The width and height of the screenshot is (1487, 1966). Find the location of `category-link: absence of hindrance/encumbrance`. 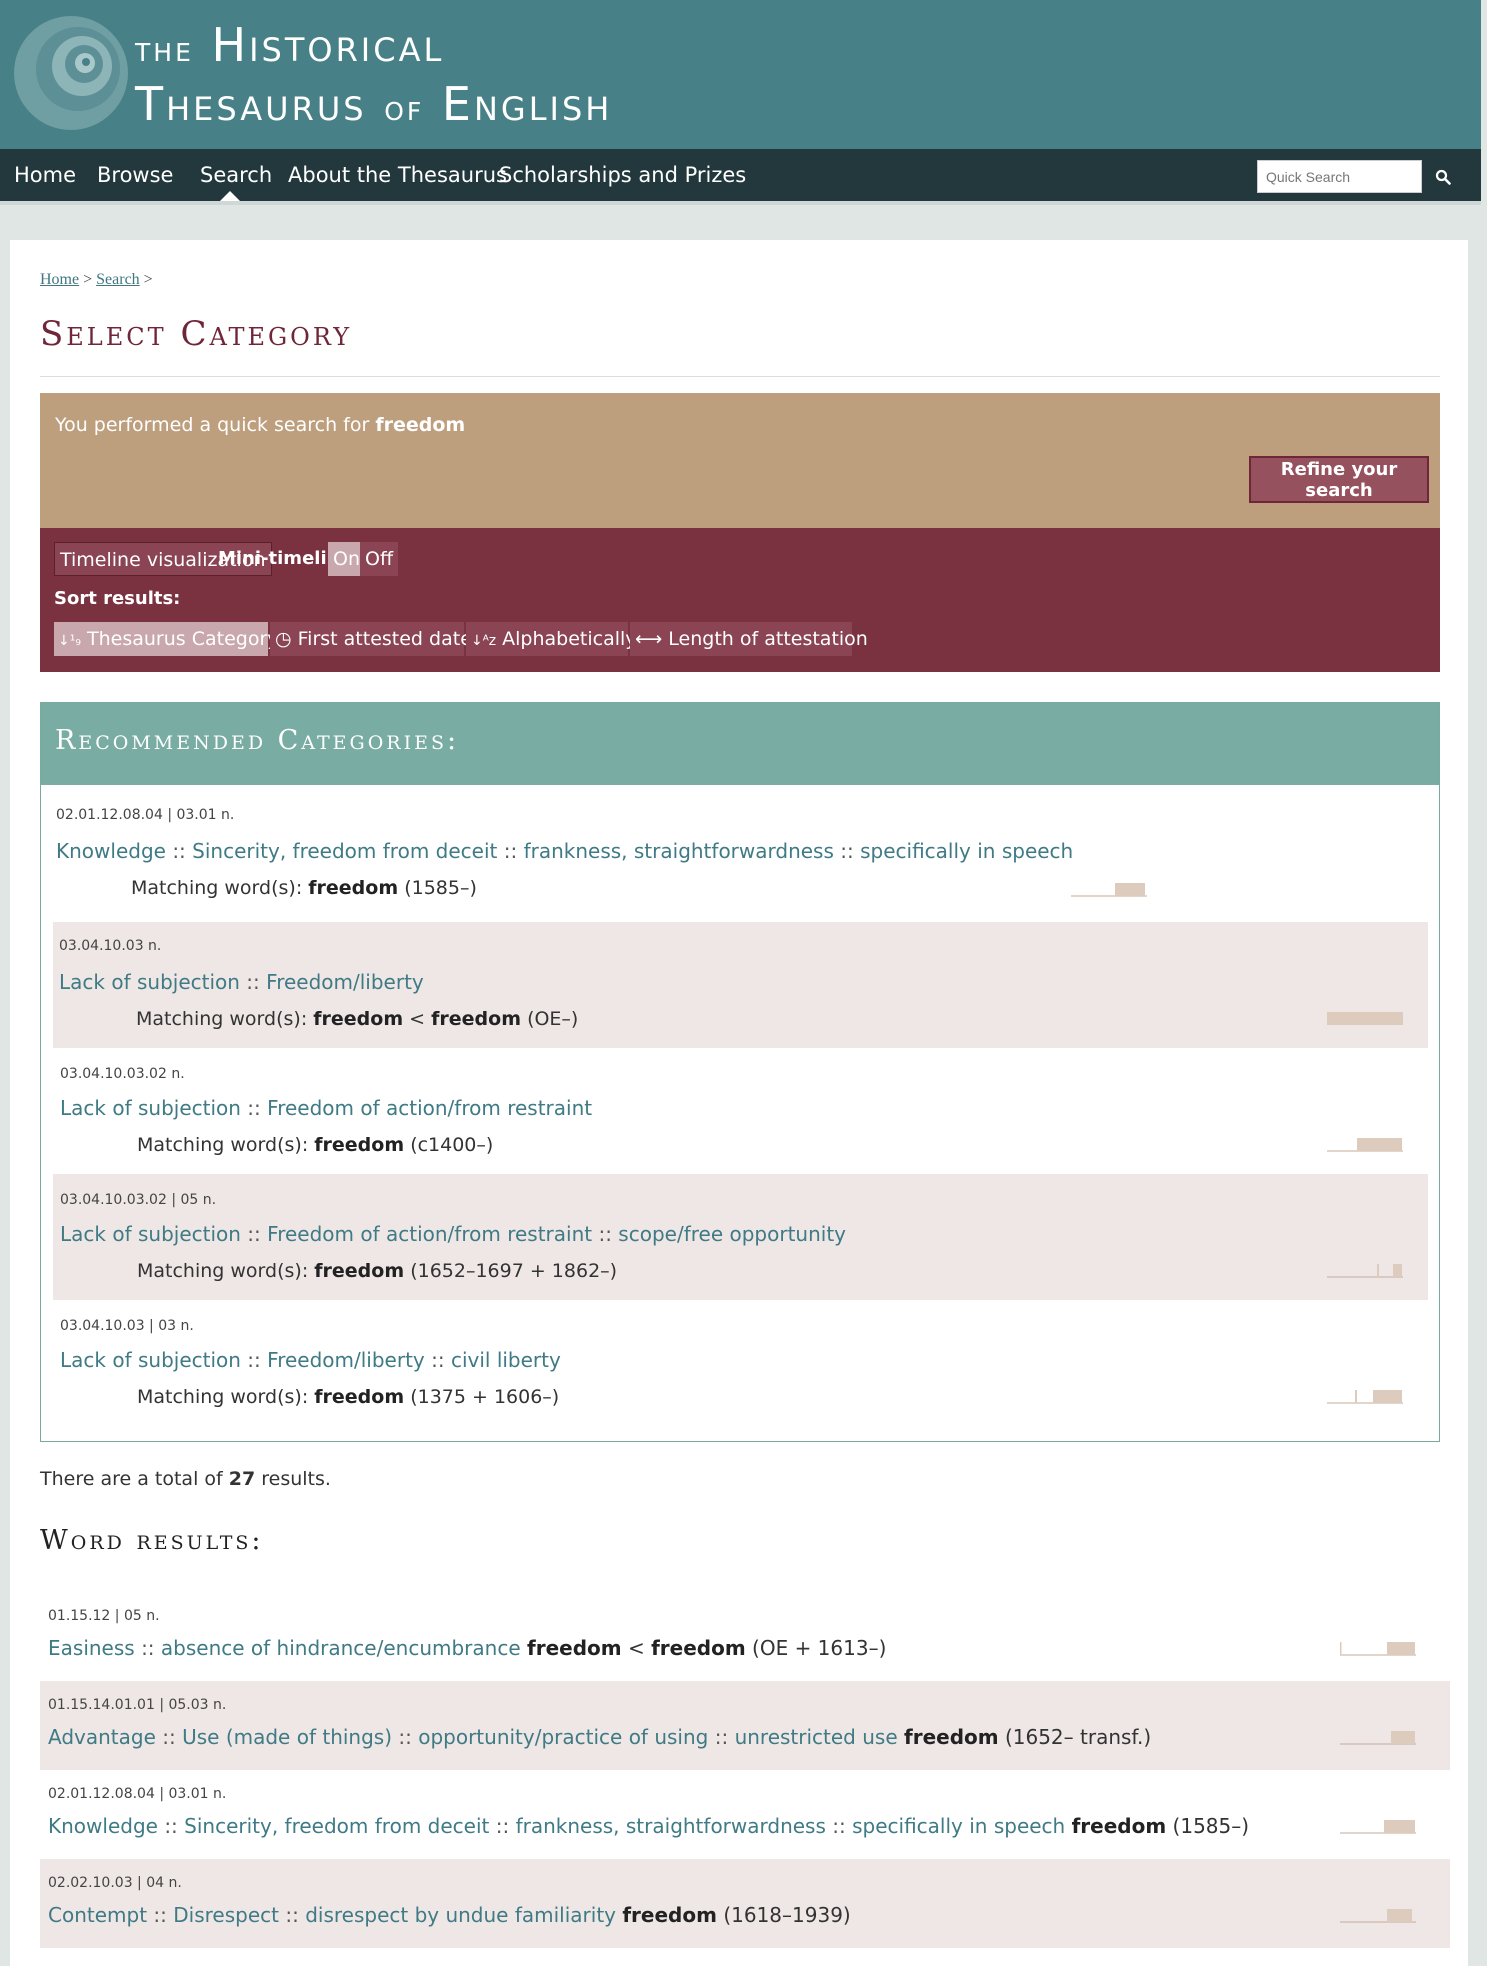

category-link: absence of hindrance/encumbrance is located at coordinates (341, 1648).